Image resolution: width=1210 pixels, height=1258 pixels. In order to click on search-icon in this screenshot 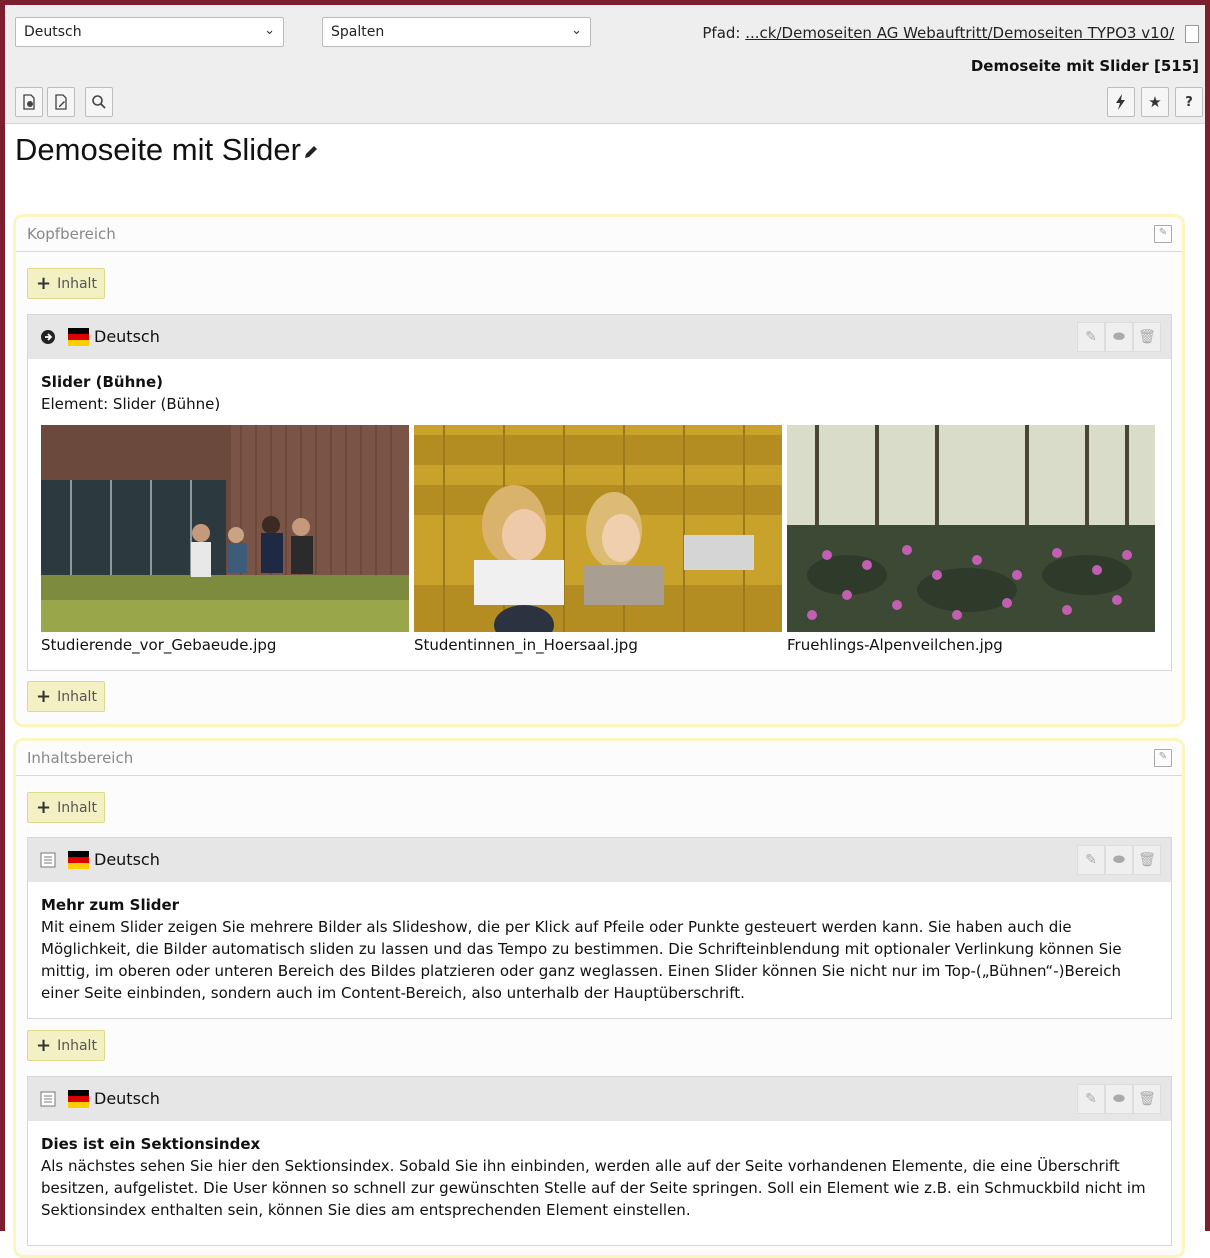, I will do `click(99, 102)`.